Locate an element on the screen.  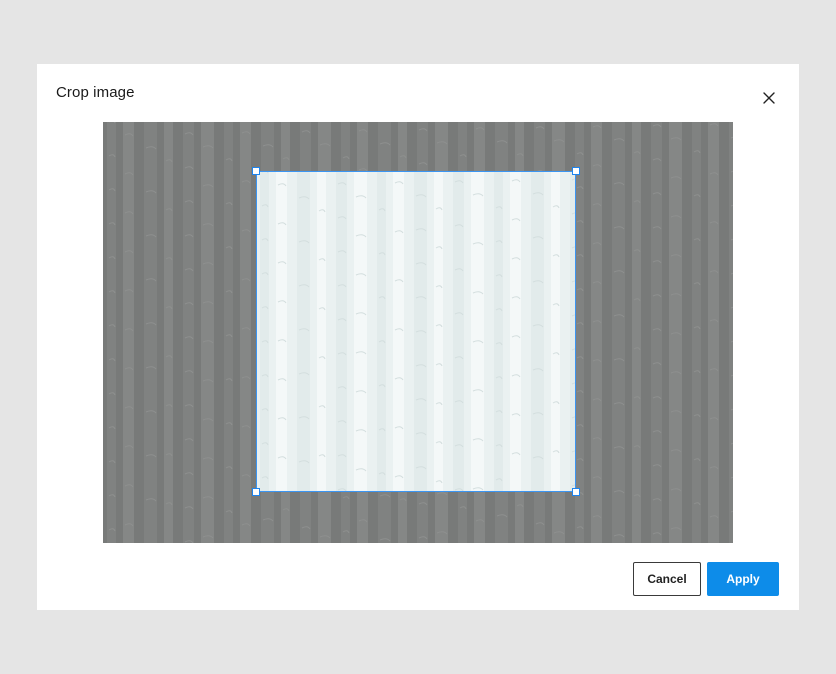
close-button is located at coordinates (769, 98).